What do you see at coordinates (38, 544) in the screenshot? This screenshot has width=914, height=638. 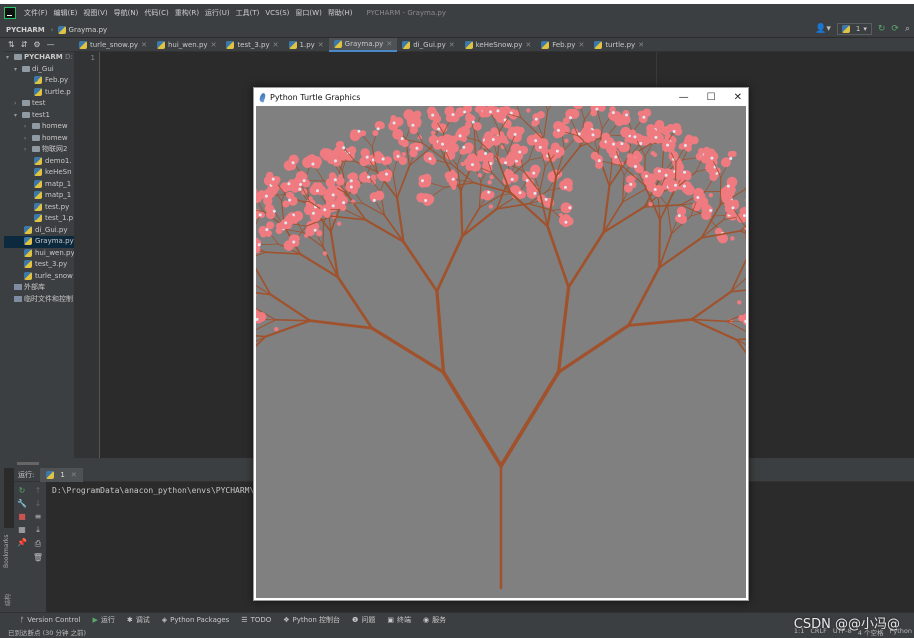 I see `print-icon: ⎙` at bounding box center [38, 544].